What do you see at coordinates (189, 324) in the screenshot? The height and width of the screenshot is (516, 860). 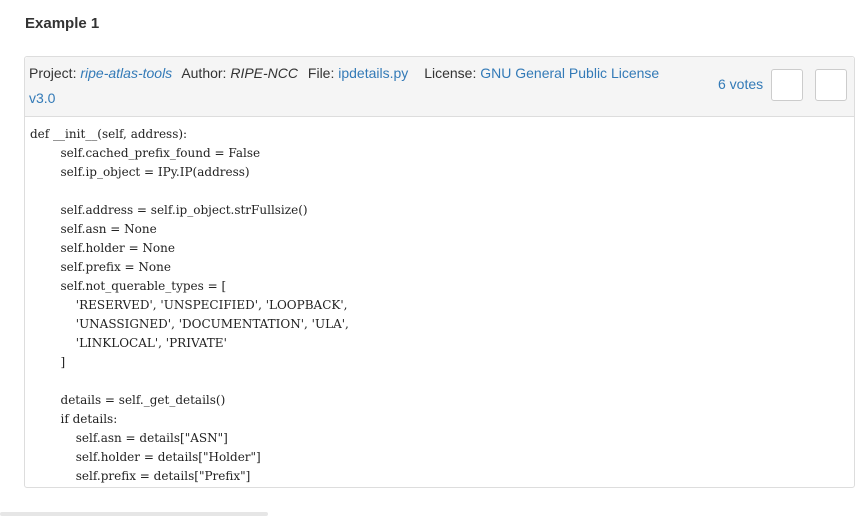 I see `code-line: 'UNASSIGNED', 'DOCUMENTATION', 'ULA',` at bounding box center [189, 324].